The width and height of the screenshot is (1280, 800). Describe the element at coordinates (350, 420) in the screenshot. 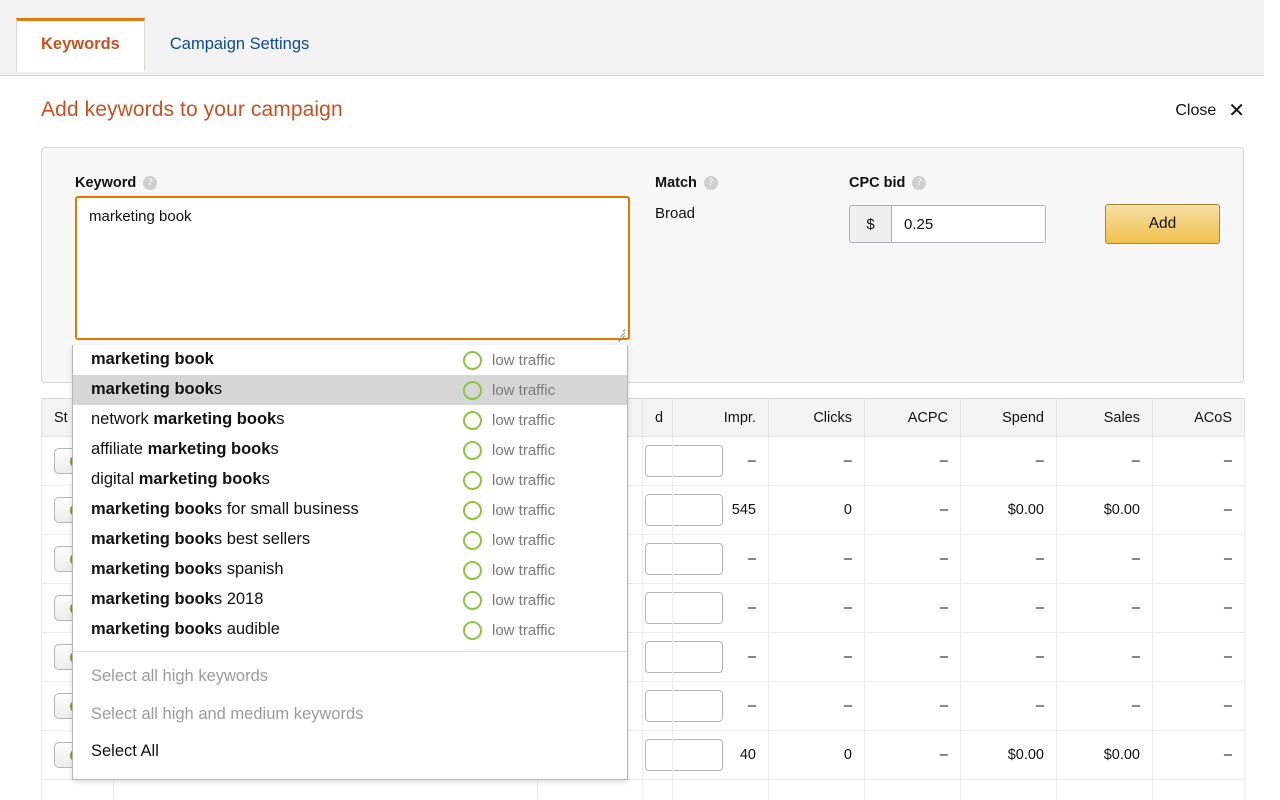

I see `suggestion-item: network marketing books low traffic` at that location.